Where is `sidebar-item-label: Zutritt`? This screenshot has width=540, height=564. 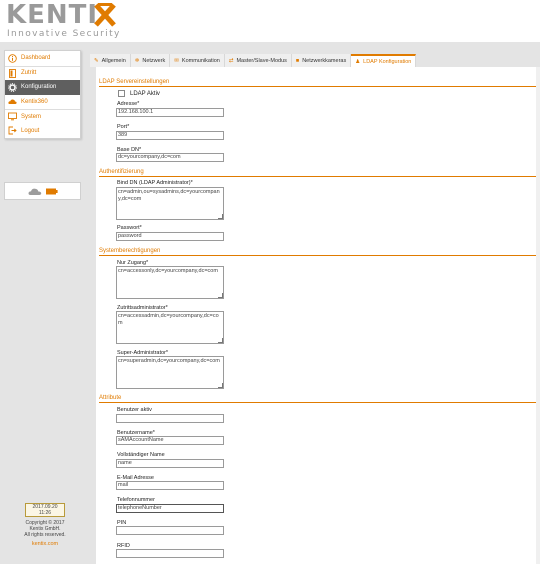
sidebar-item-label: Zutritt is located at coordinates (29, 73).